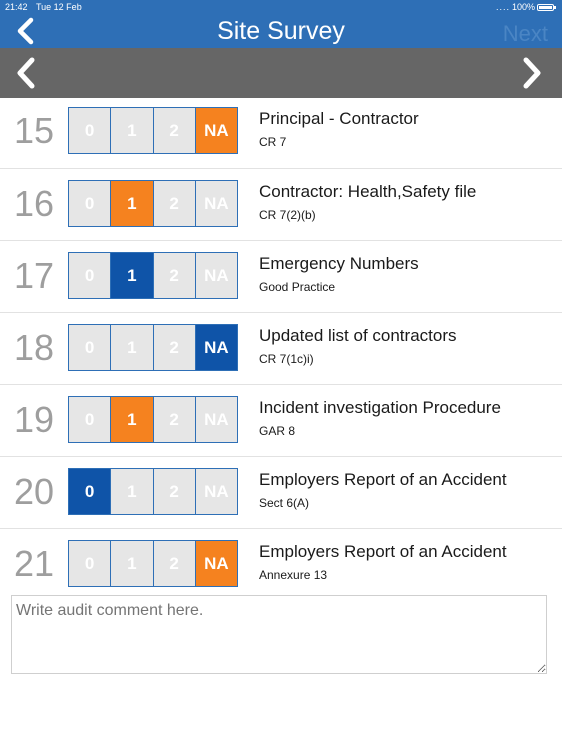 This screenshot has height=750, width=562. Describe the element at coordinates (16, 7) in the screenshot. I see `status-time: 21:42` at that location.